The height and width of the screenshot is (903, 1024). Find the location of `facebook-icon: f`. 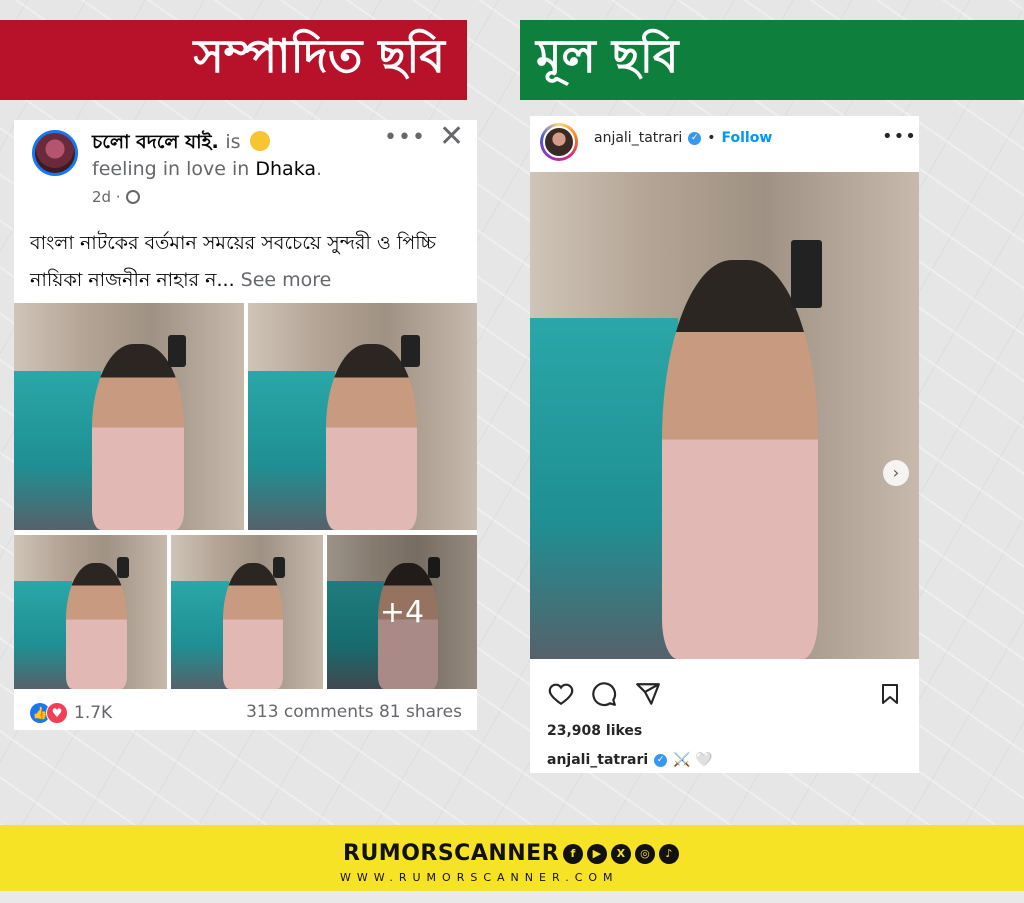

facebook-icon: f is located at coordinates (573, 853).